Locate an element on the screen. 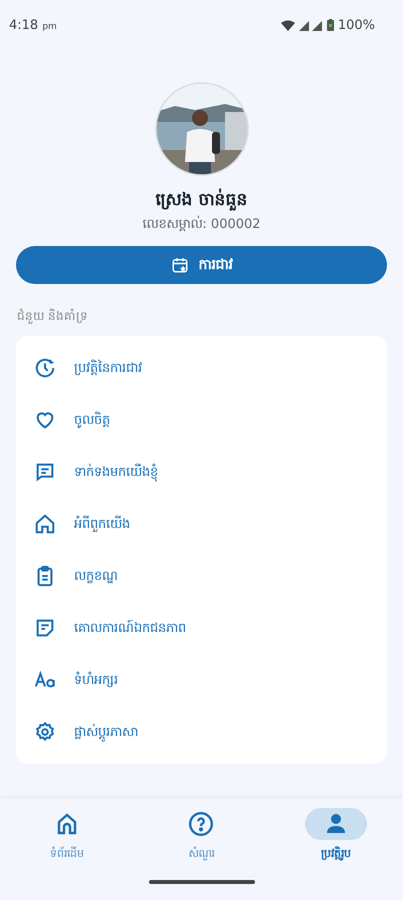 The width and height of the screenshot is (403, 900). menu-item: លក្ខខណ្ឌ is located at coordinates (201, 576).